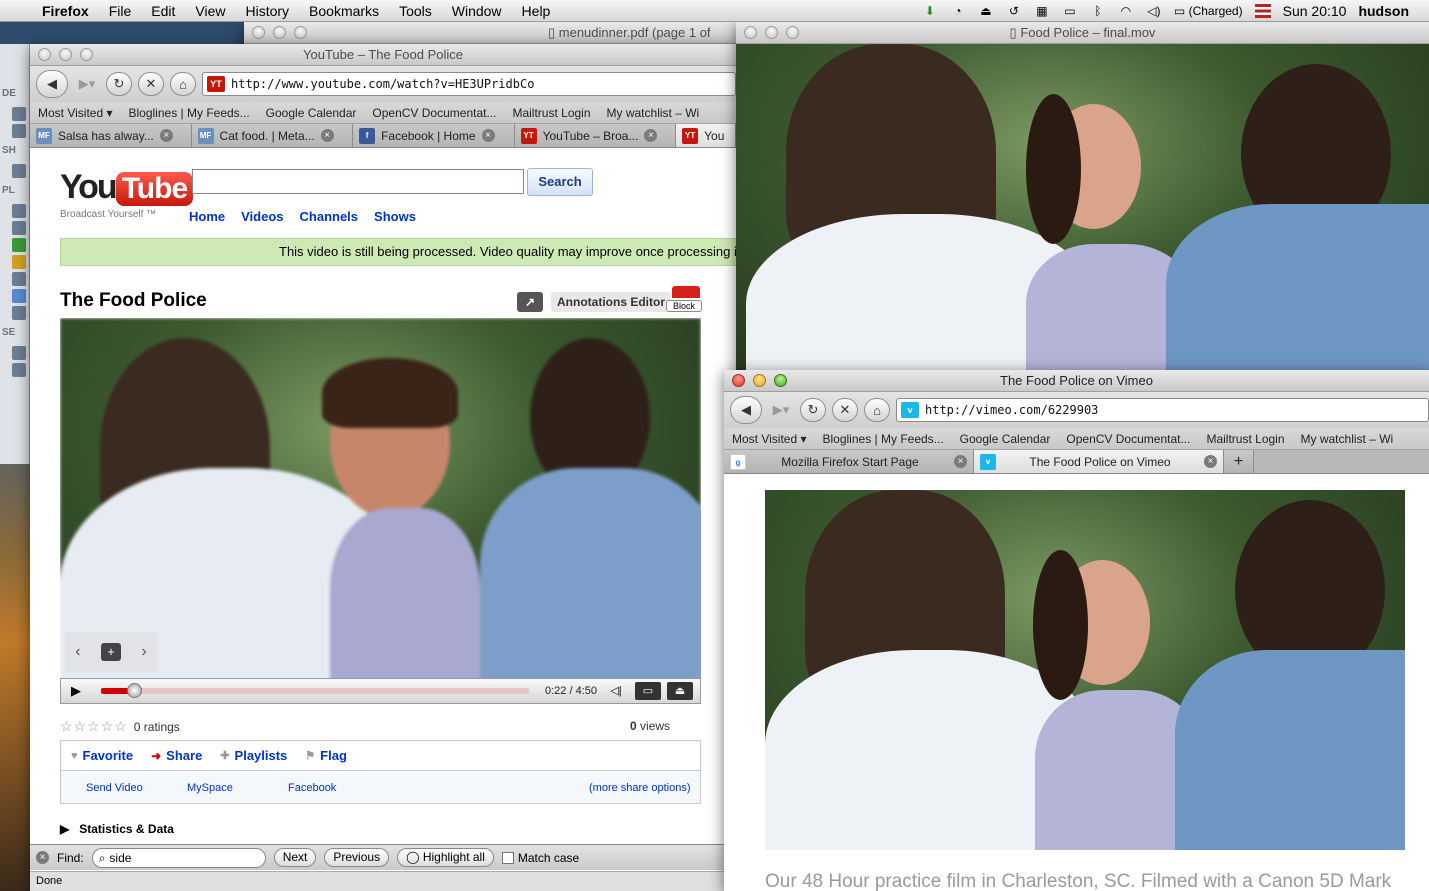 Image resolution: width=1429 pixels, height=891 pixels. I want to click on tab-facebook: f Facebook | Home ×, so click(434, 135).